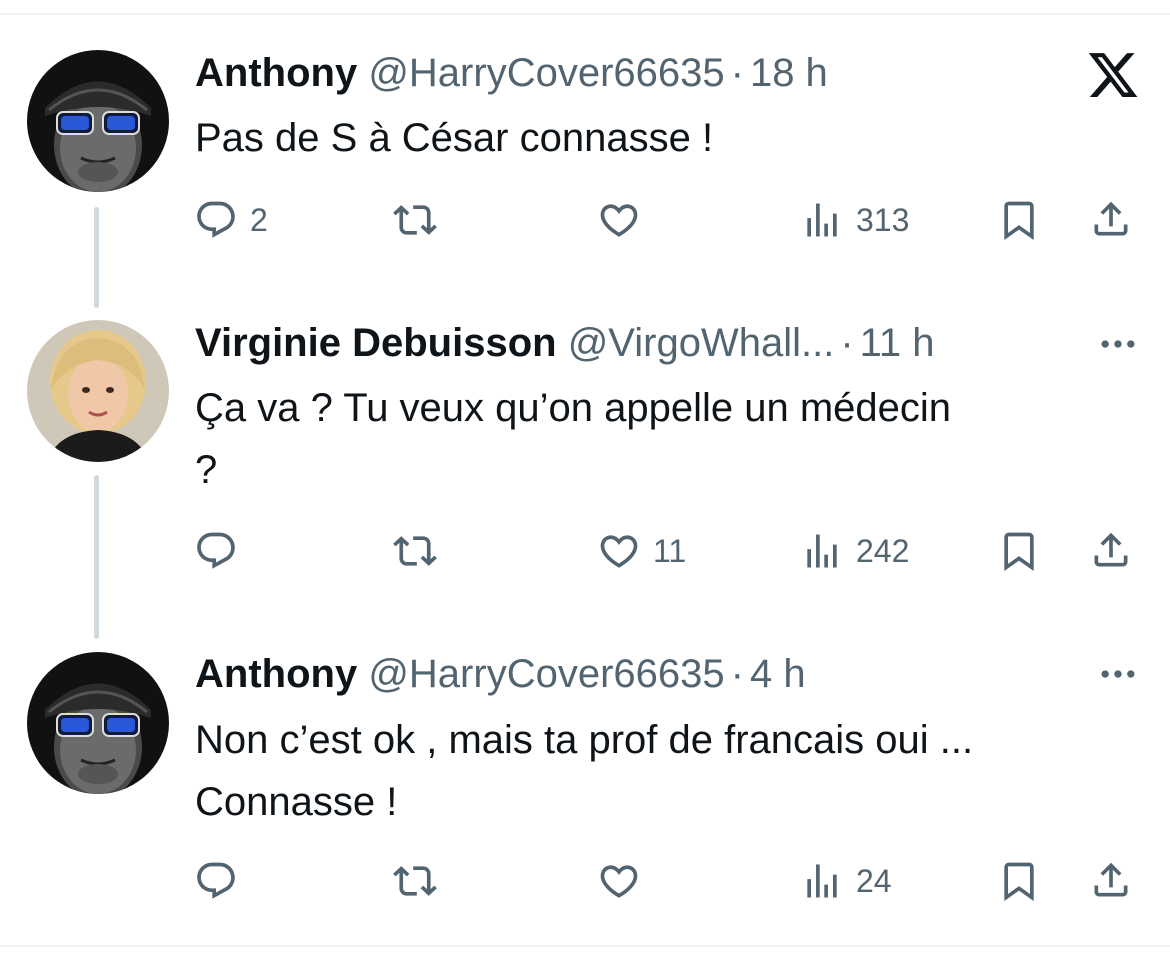 Image resolution: width=1170 pixels, height=953 pixels. Describe the element at coordinates (565, 343) in the screenshot. I see `tweet-header: Virginie Debuisson @VirgoWhall... · 11 h` at that location.